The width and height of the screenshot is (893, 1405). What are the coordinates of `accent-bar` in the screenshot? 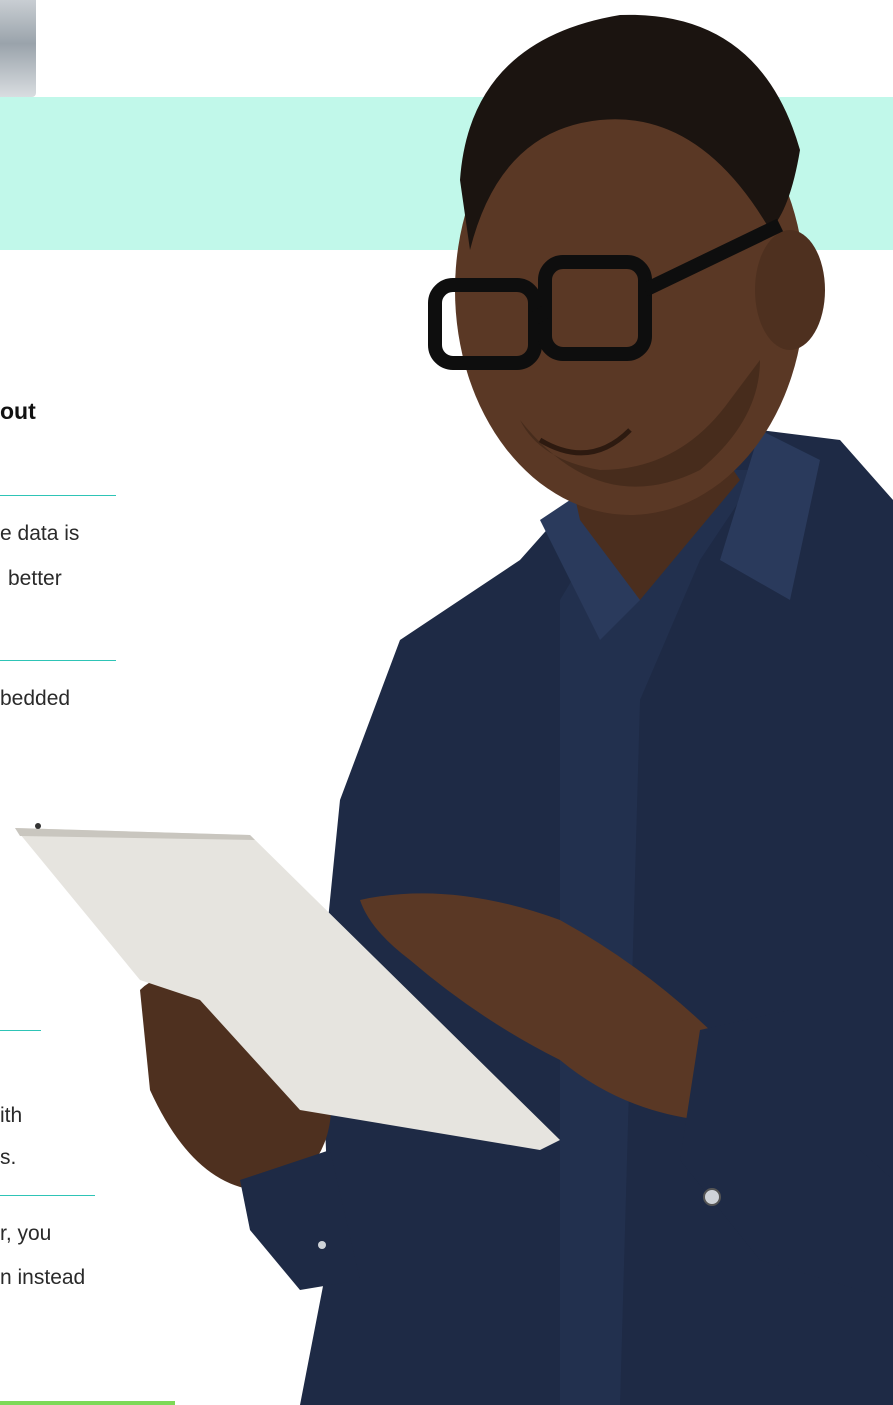 It's located at (87, 1403).